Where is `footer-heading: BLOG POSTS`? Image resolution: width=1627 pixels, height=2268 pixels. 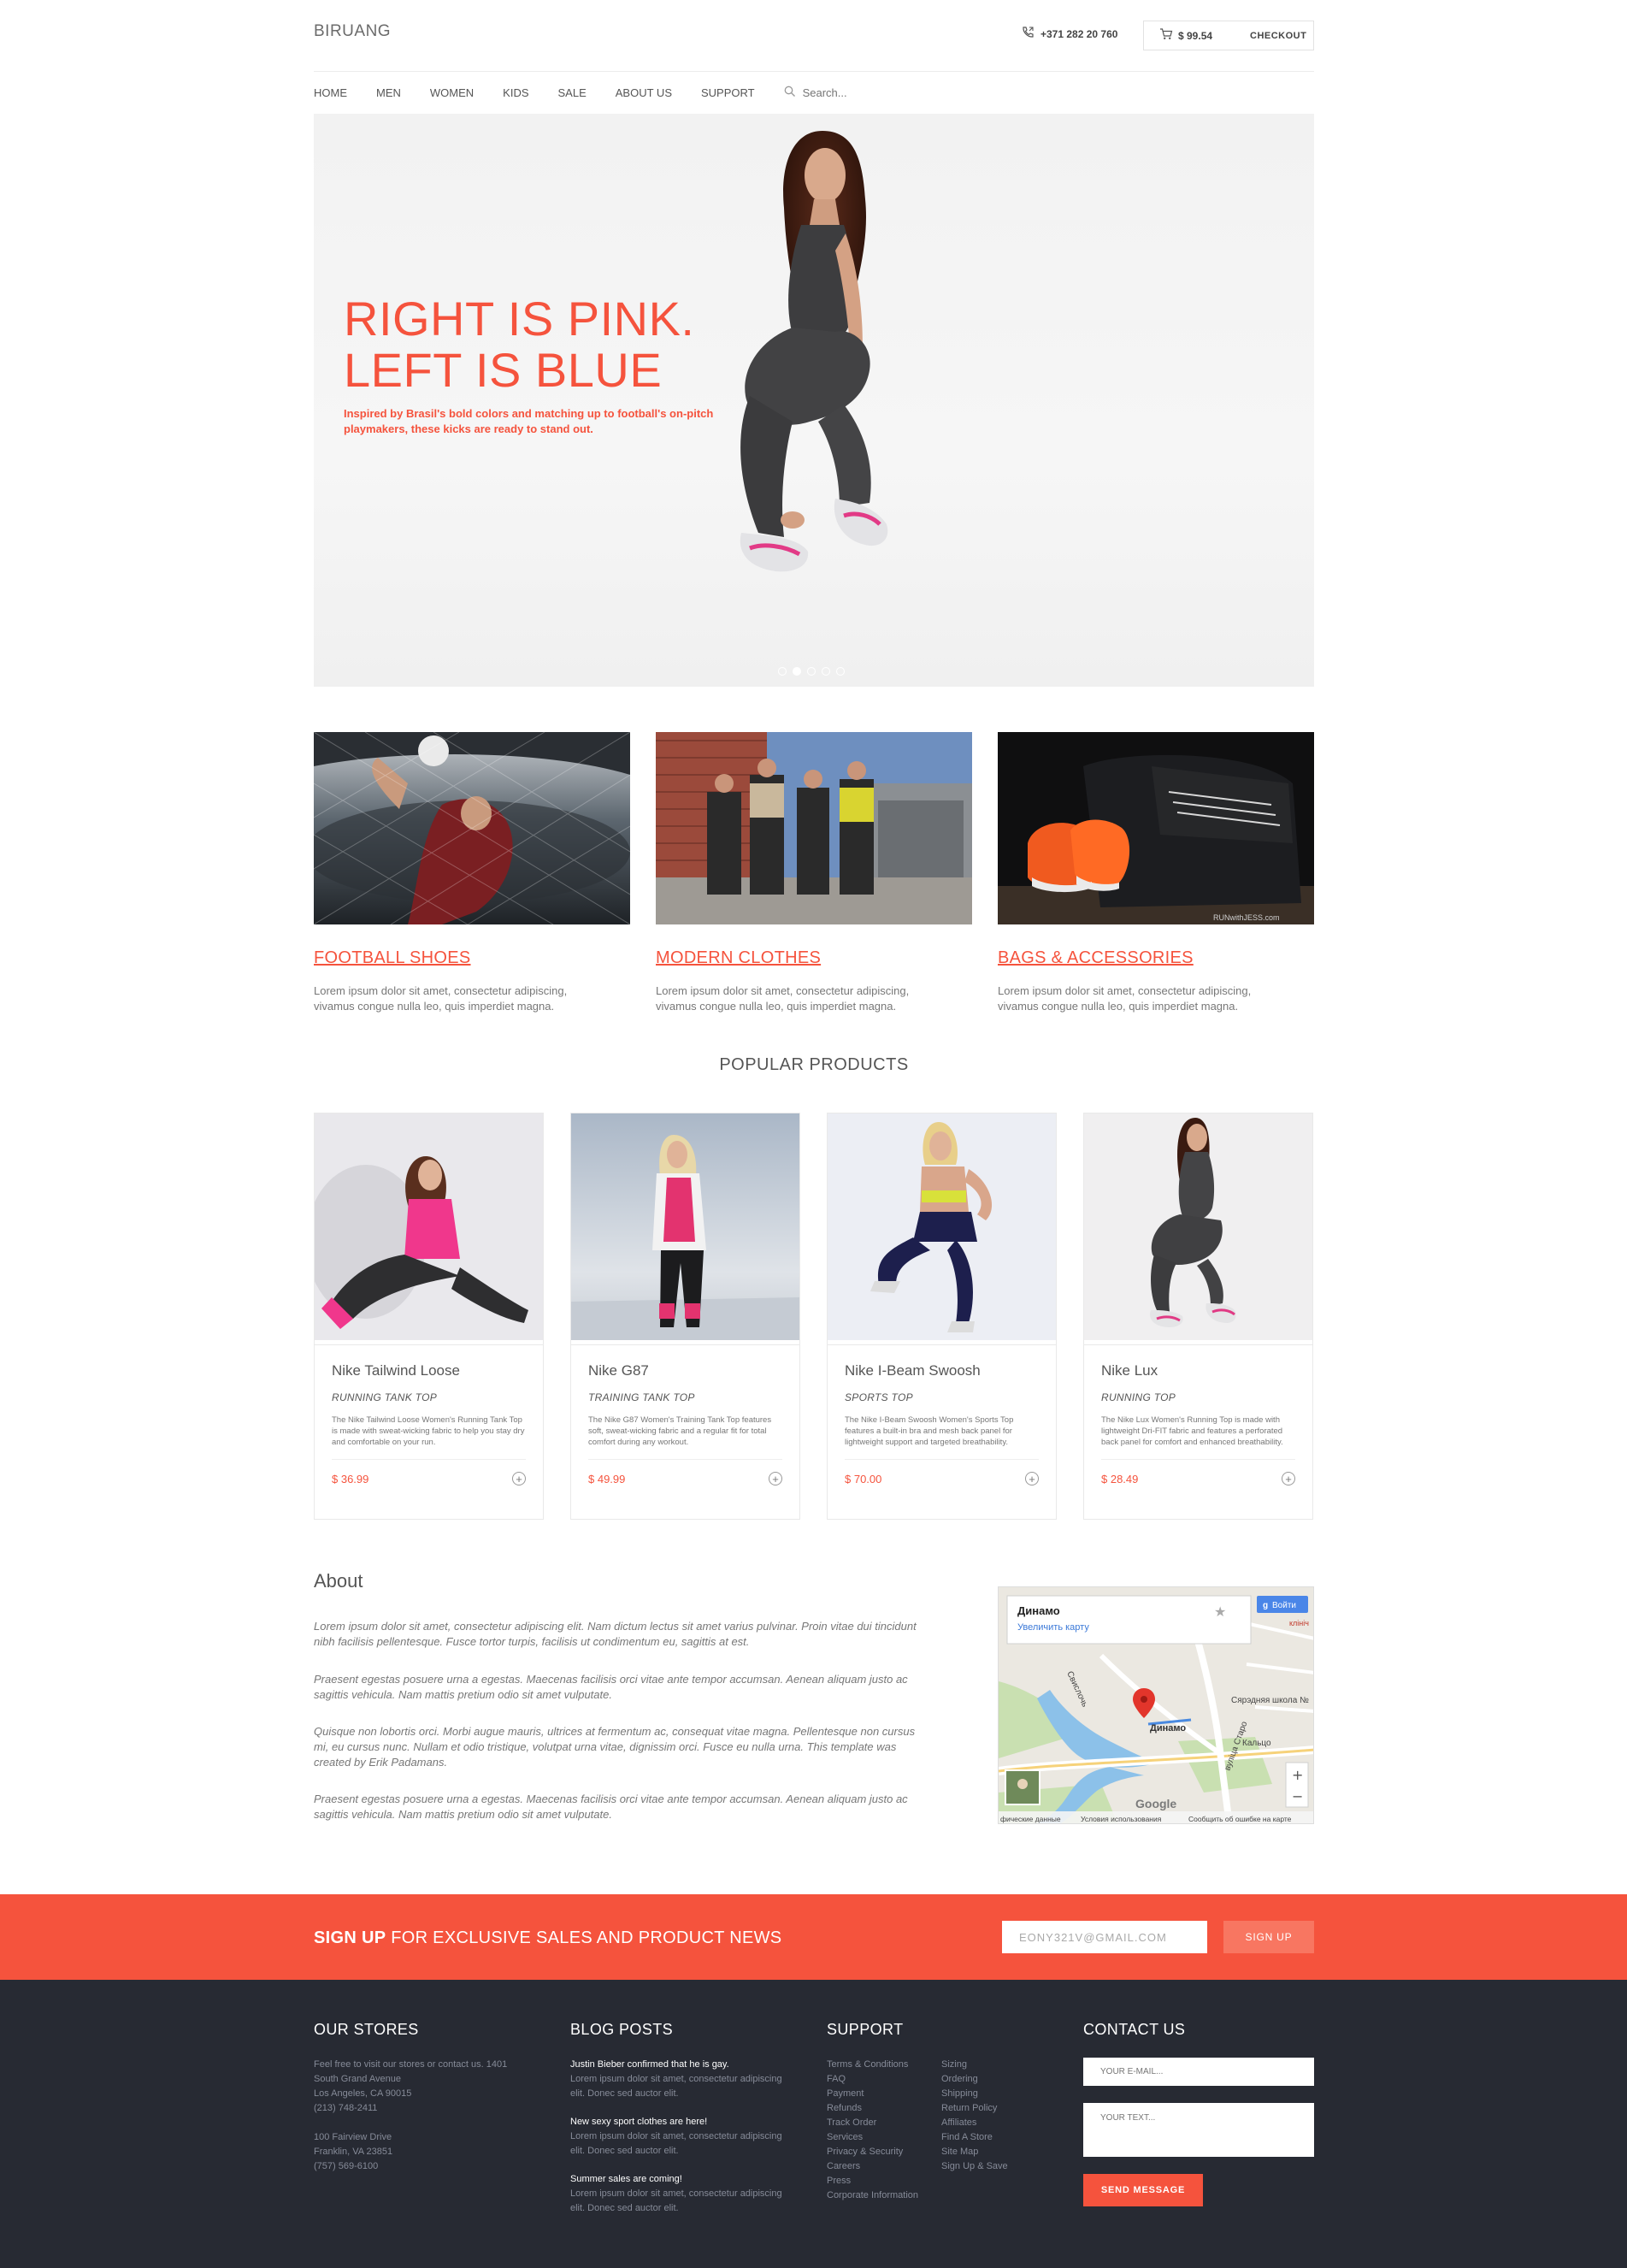 footer-heading: BLOG POSTS is located at coordinates (622, 2029).